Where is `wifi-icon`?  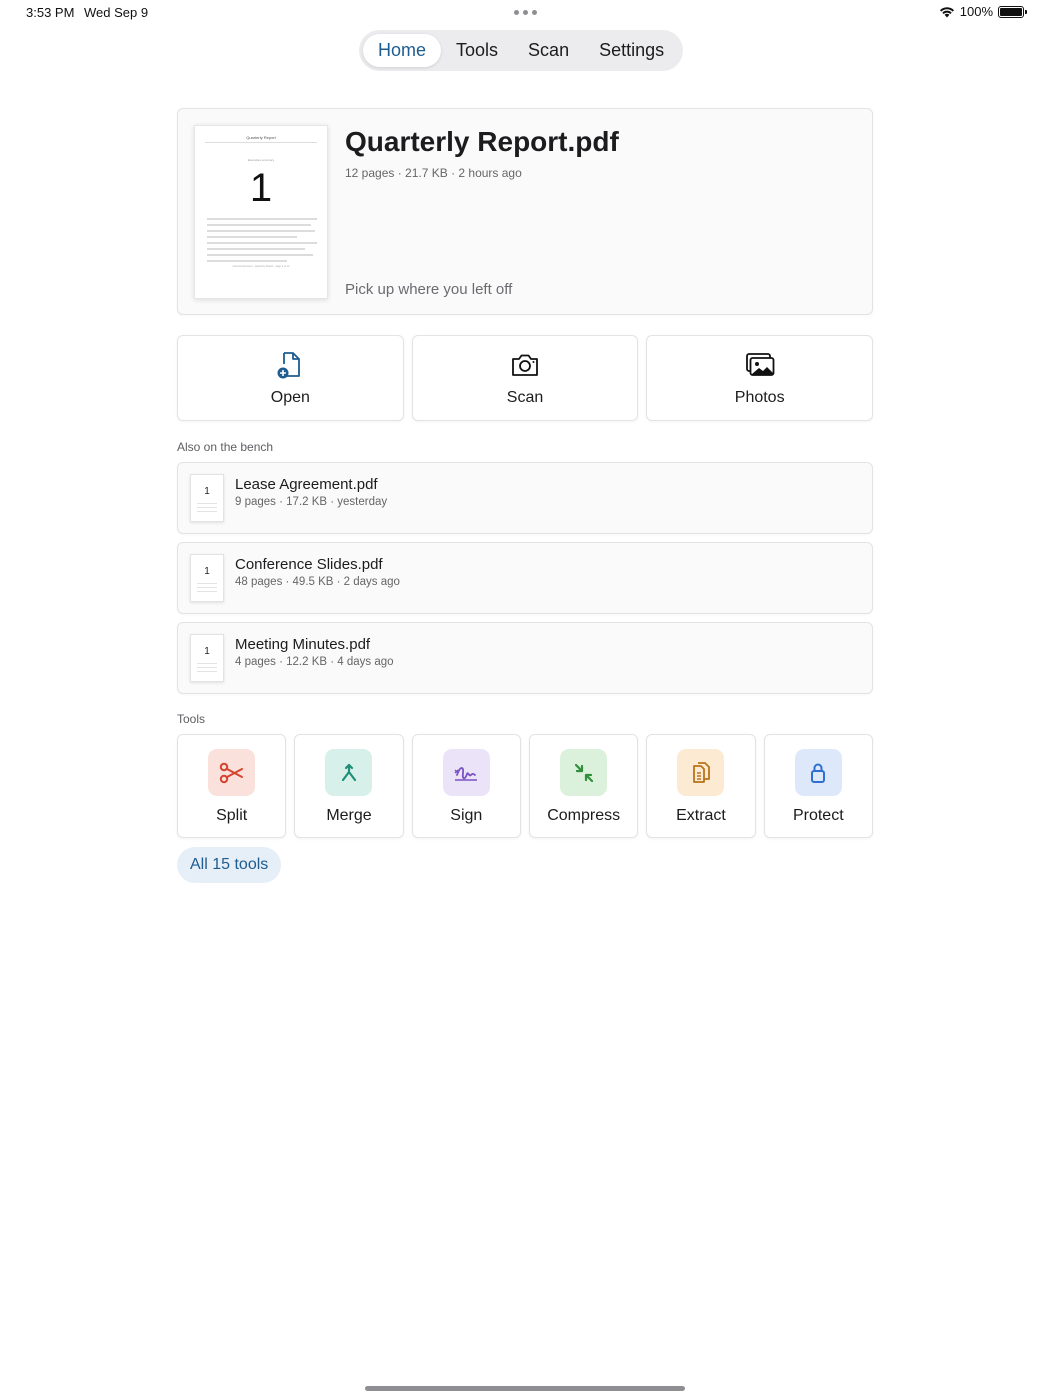
wifi-icon is located at coordinates (946, 11).